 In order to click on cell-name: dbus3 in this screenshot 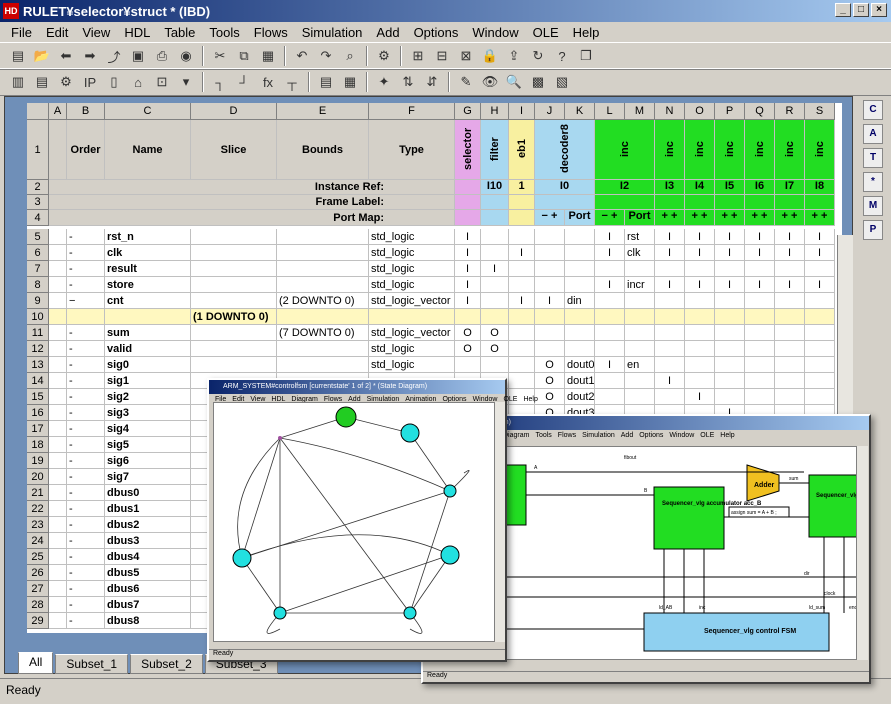, I will do `click(148, 541)`.